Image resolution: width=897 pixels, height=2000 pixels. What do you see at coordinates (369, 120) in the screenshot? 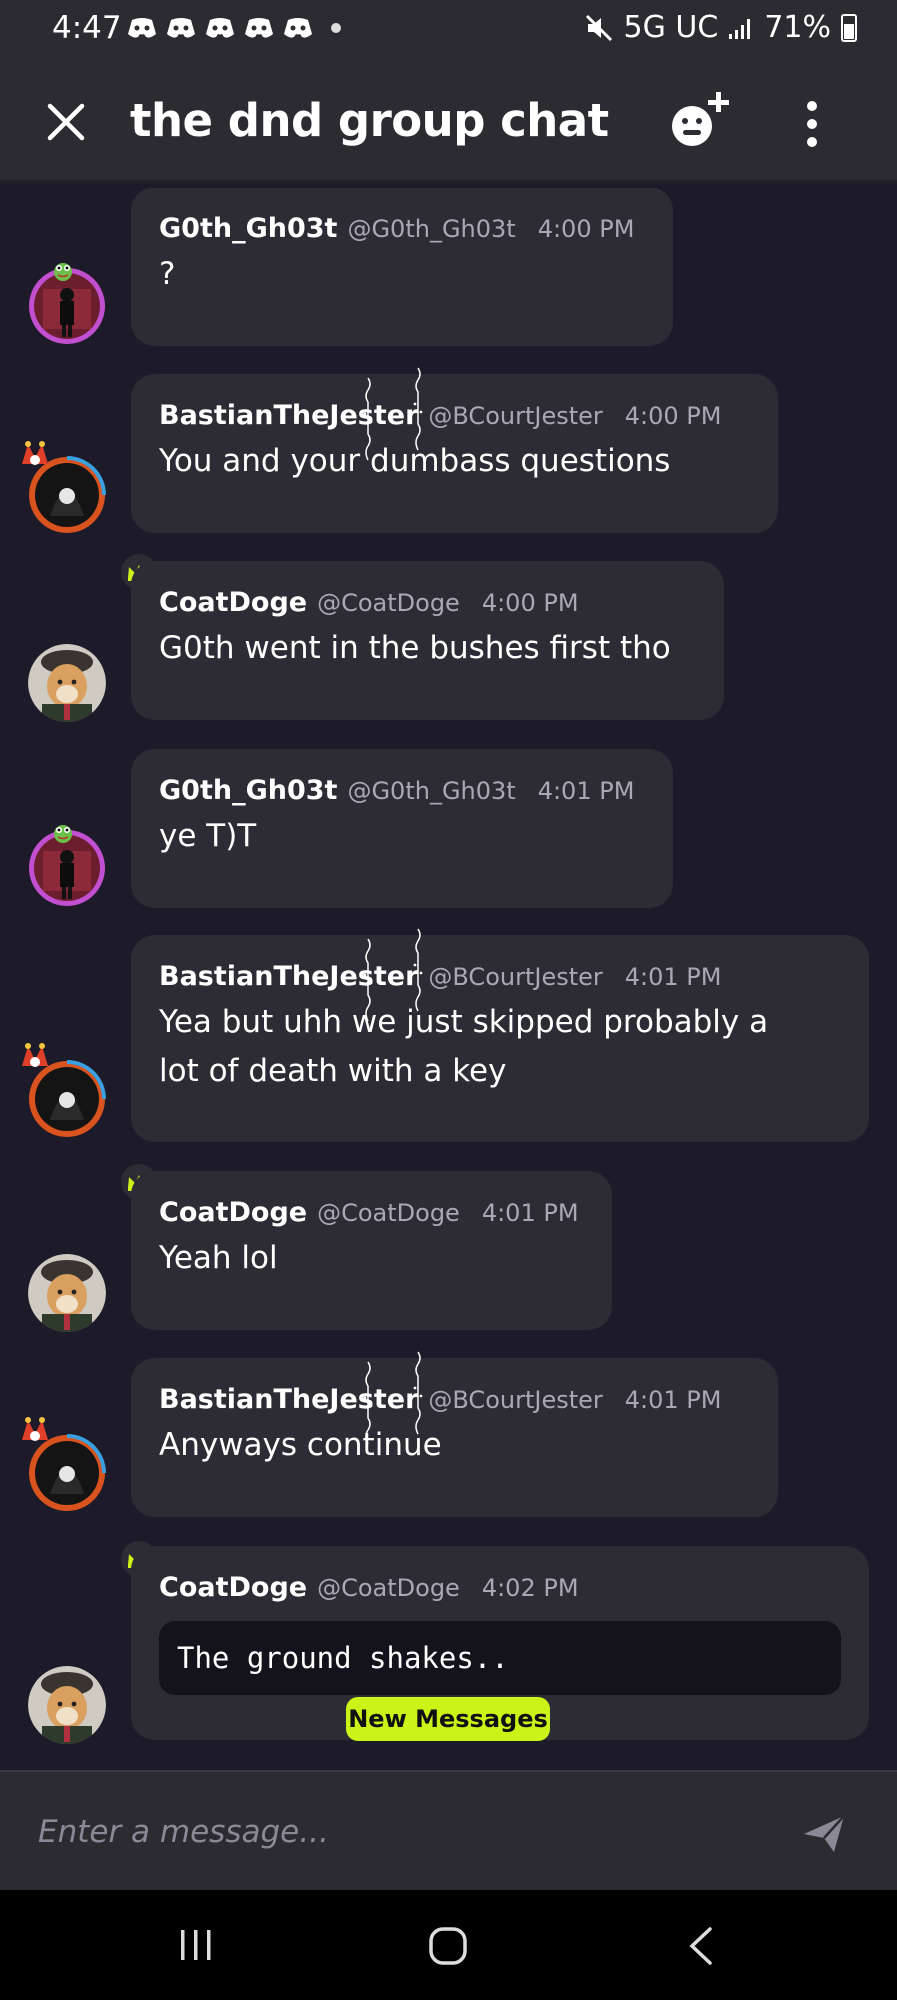
I see `chat-title: the dnd group chat` at bounding box center [369, 120].